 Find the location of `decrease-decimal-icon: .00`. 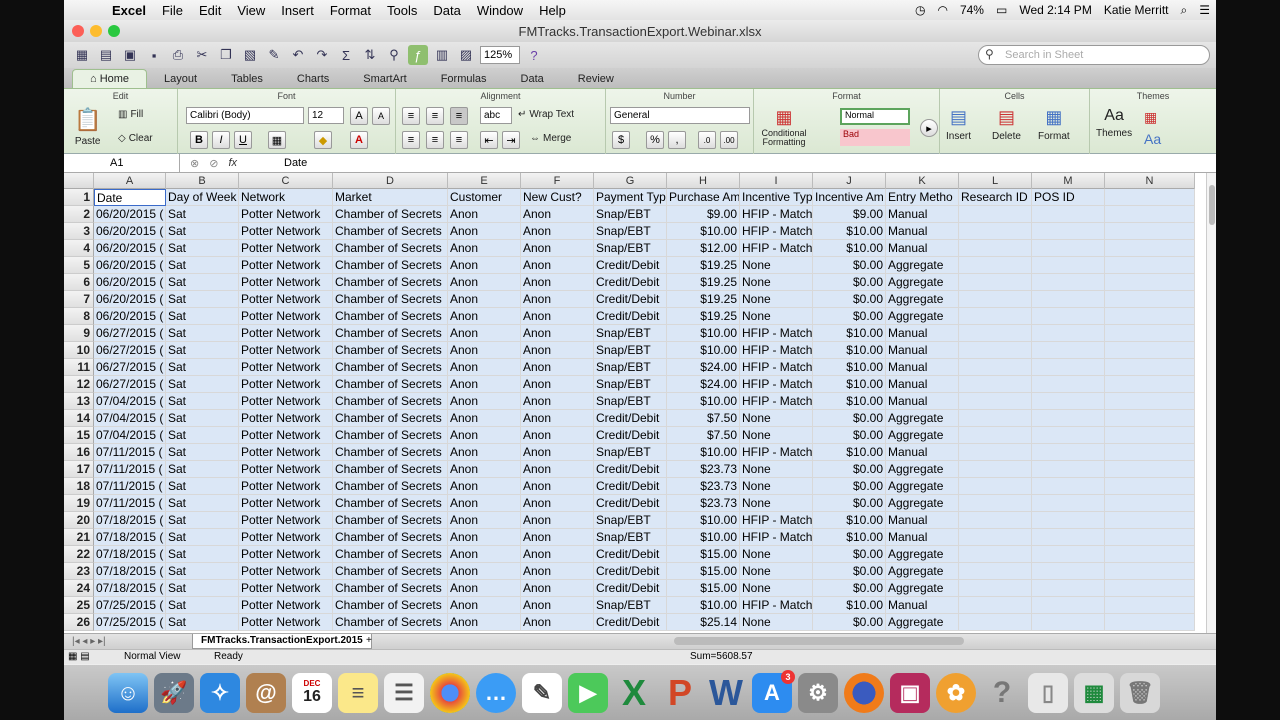

decrease-decimal-icon: .00 is located at coordinates (729, 140).